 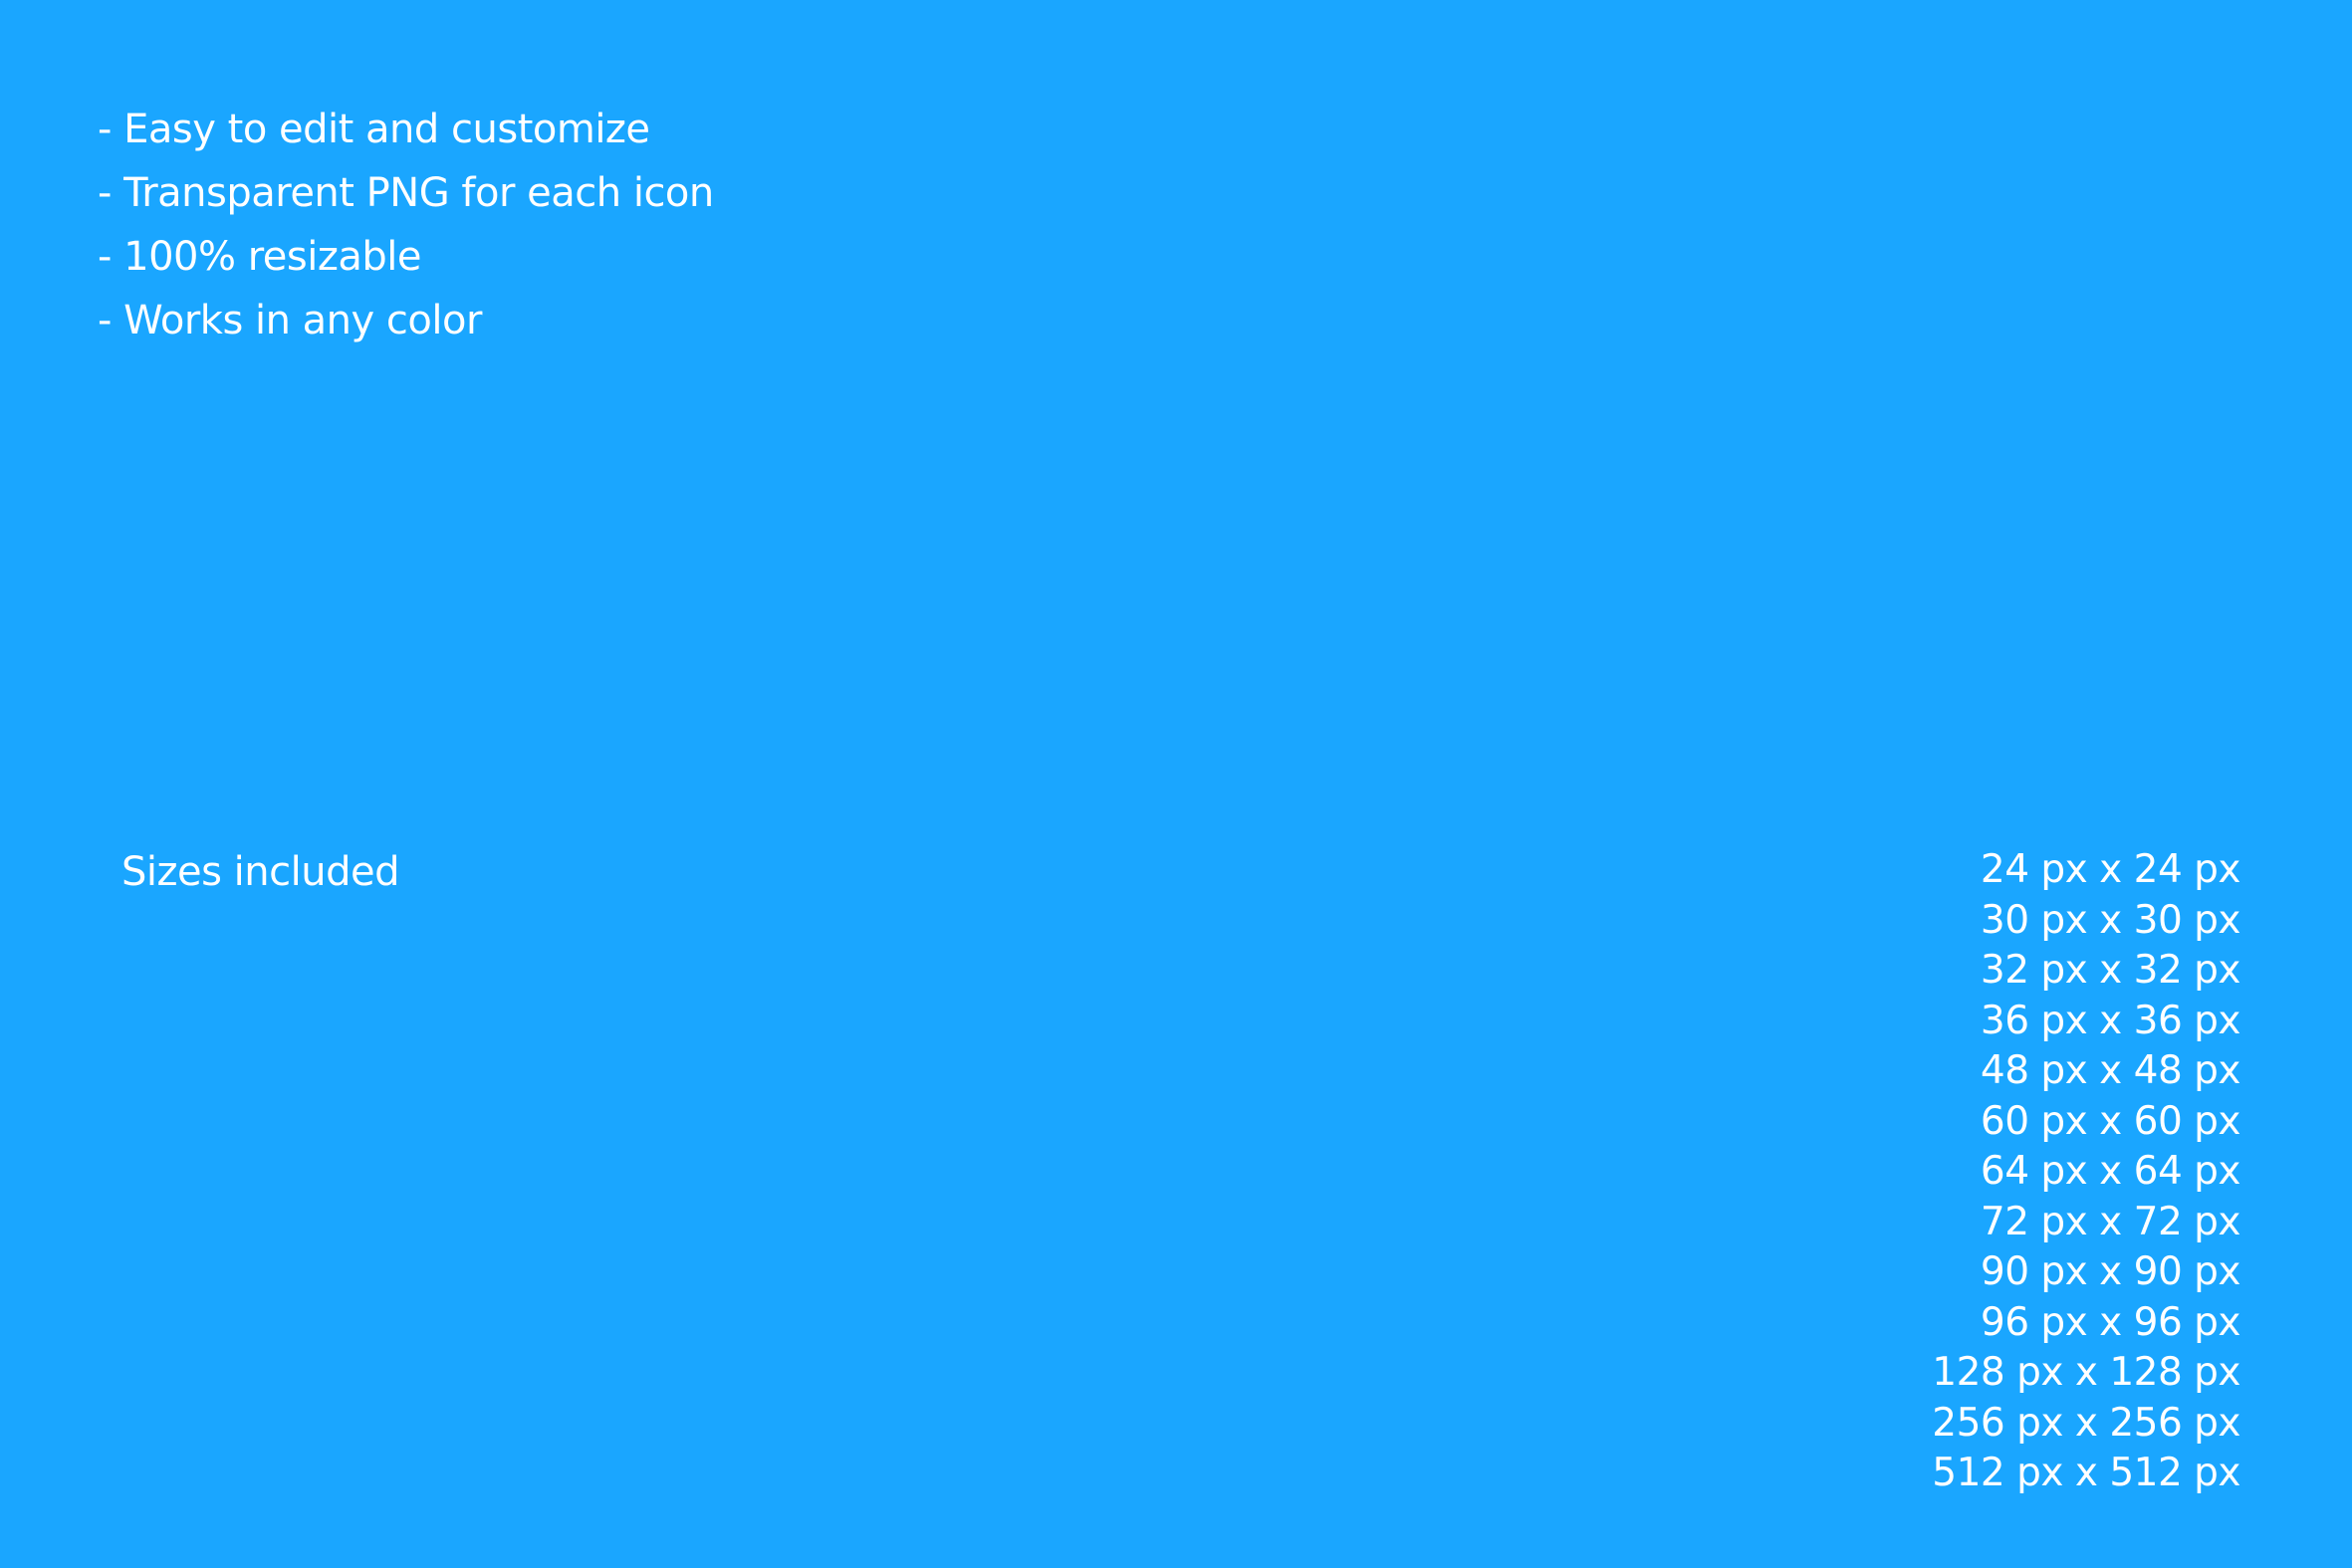 What do you see at coordinates (406, 193) in the screenshot?
I see `feature-item: - Transparent PNG for each icon` at bounding box center [406, 193].